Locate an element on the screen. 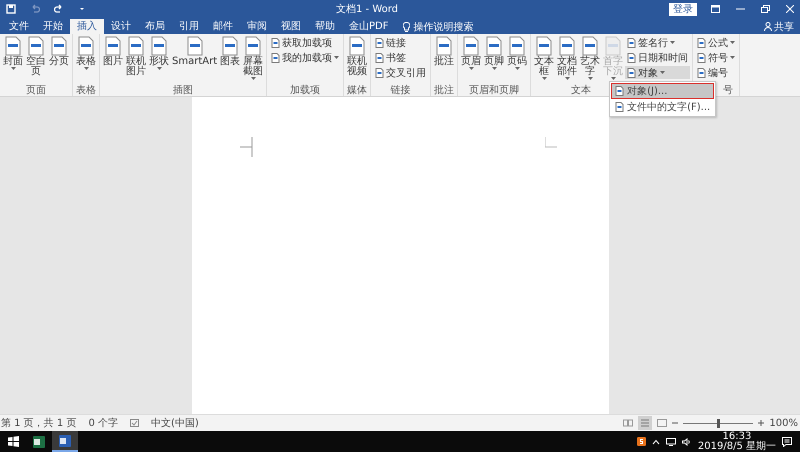 This screenshot has width=800, height=452. ribbon-tab: 邮件 is located at coordinates (223, 26).